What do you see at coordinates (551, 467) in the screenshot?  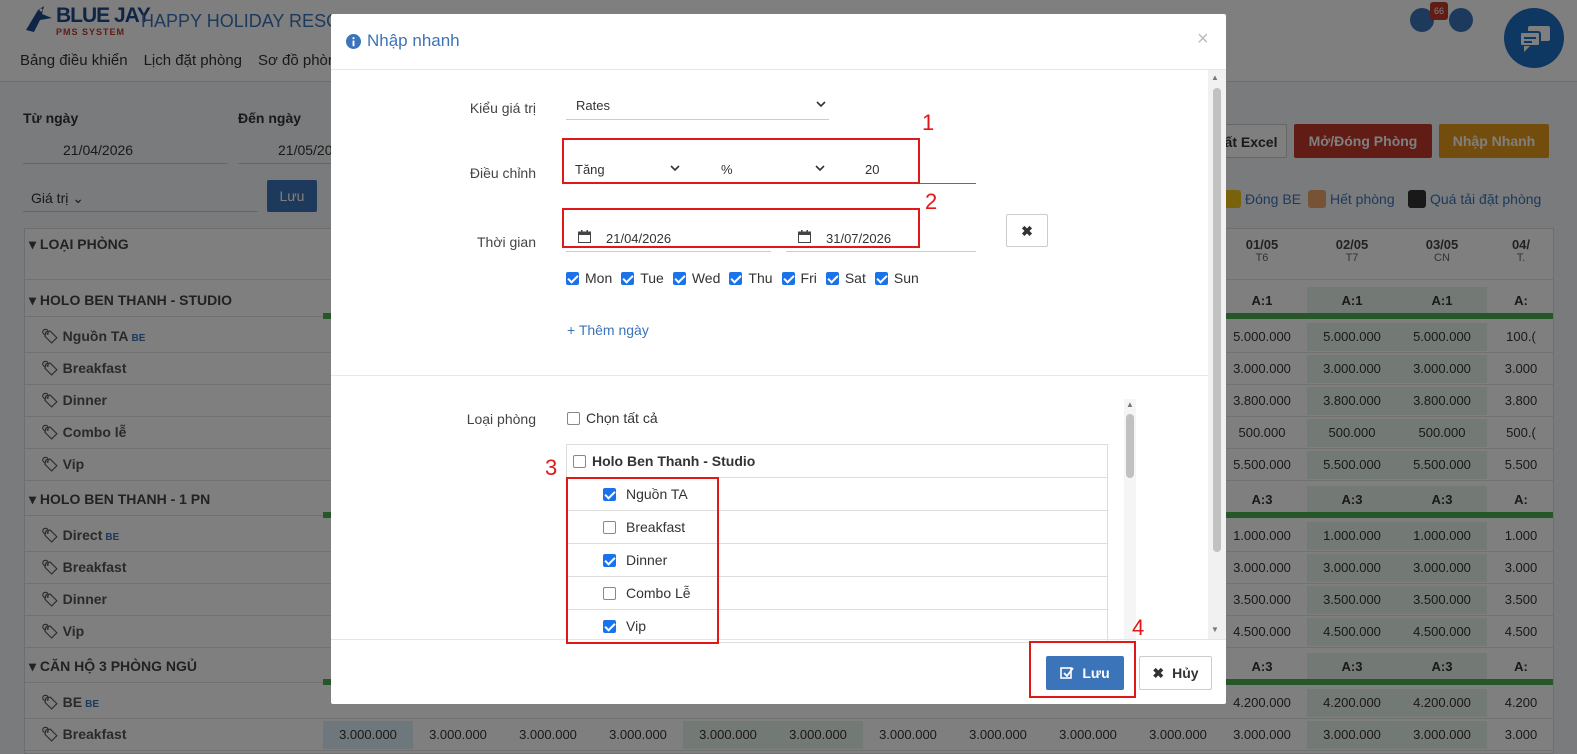 I see `annotation-number-3: 3` at bounding box center [551, 467].